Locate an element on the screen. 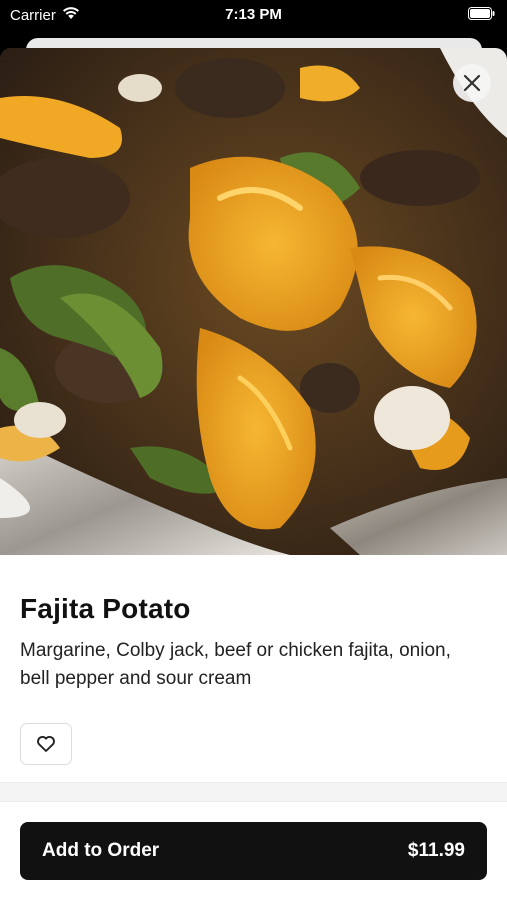  status-bar: Carrier 7:13 PM is located at coordinates (253, 14).